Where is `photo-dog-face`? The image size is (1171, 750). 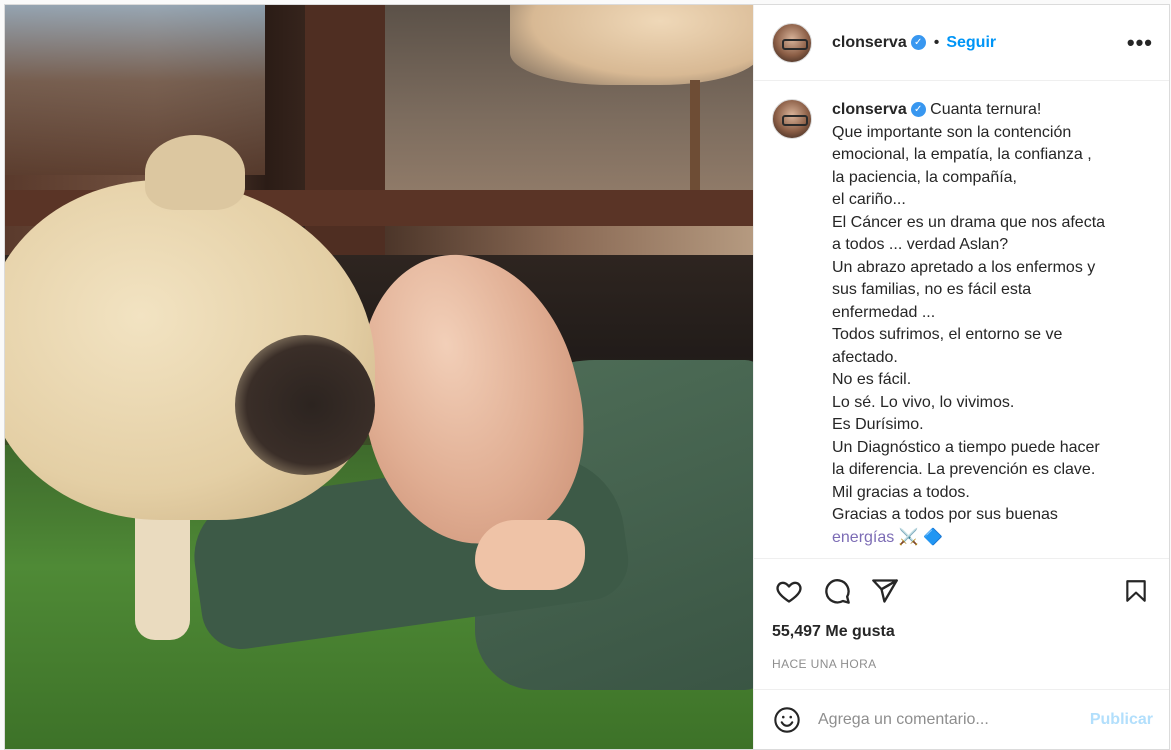 photo-dog-face is located at coordinates (305, 405).